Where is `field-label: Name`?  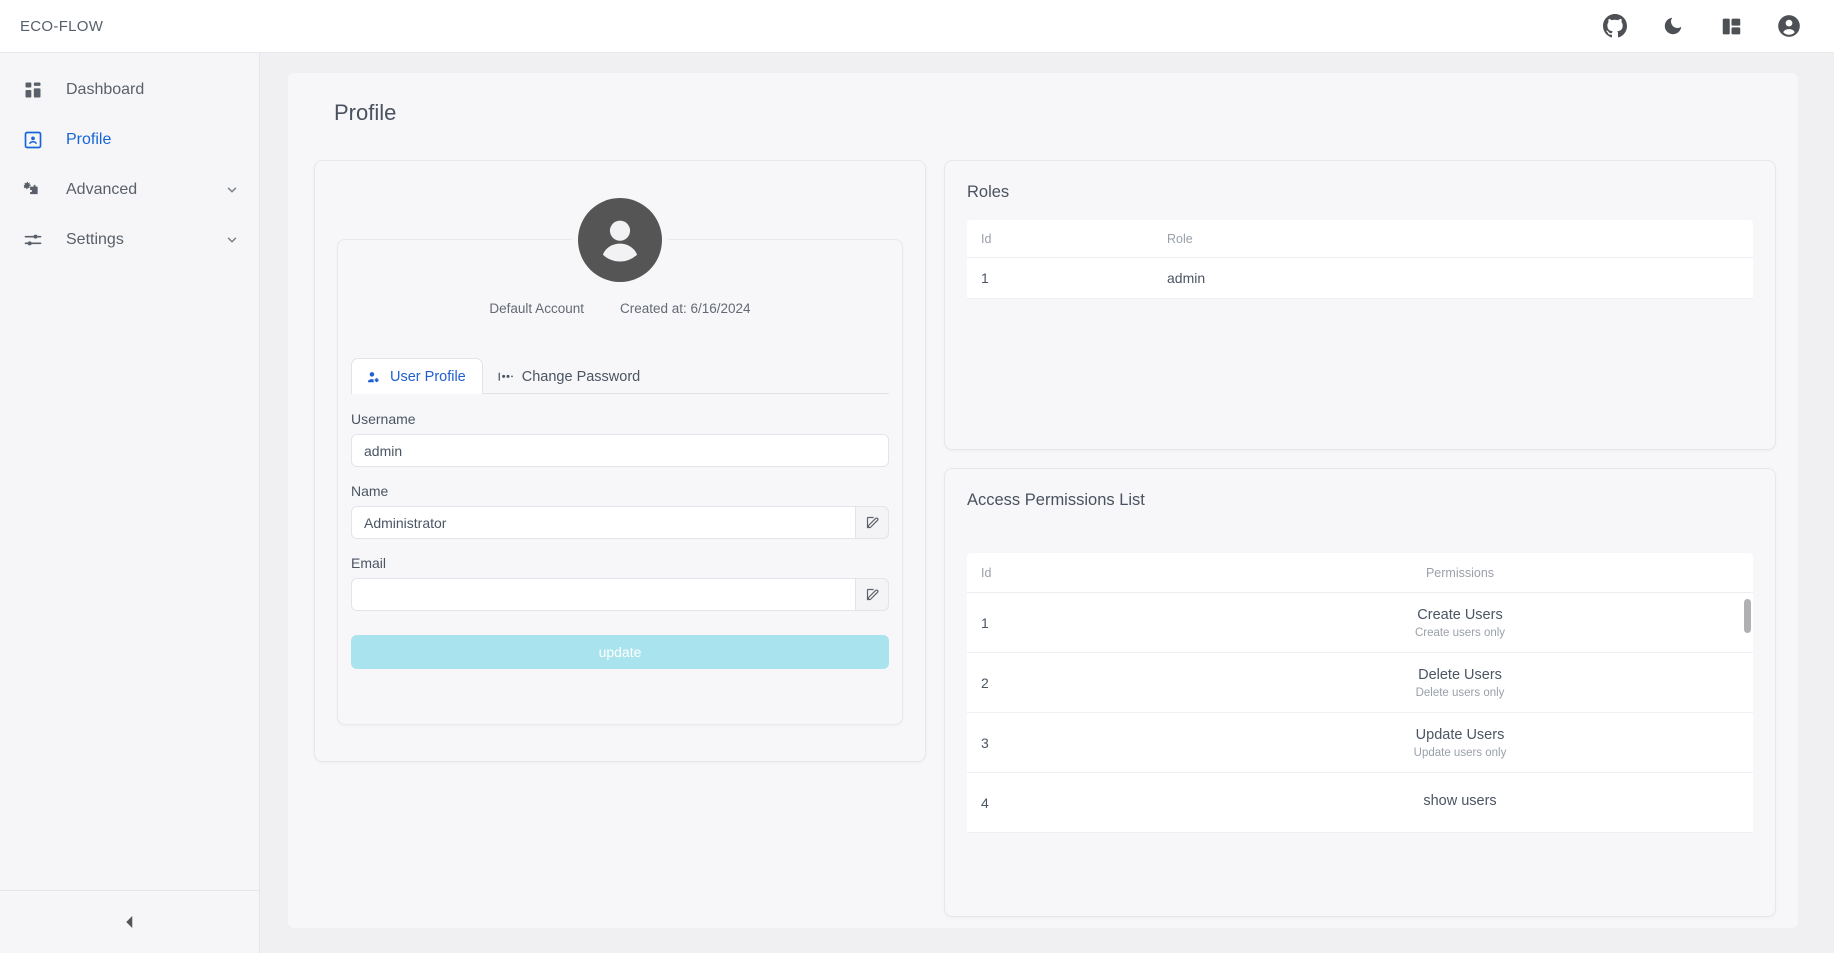
field-label: Name is located at coordinates (370, 491).